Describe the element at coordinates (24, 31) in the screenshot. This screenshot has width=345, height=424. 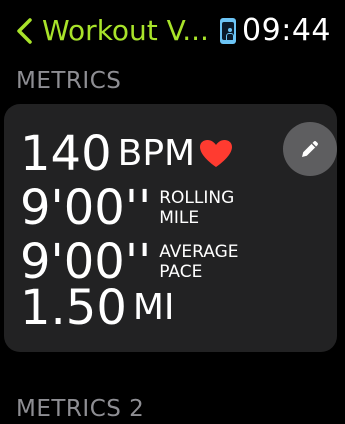
I see `chevron-left-icon` at that location.